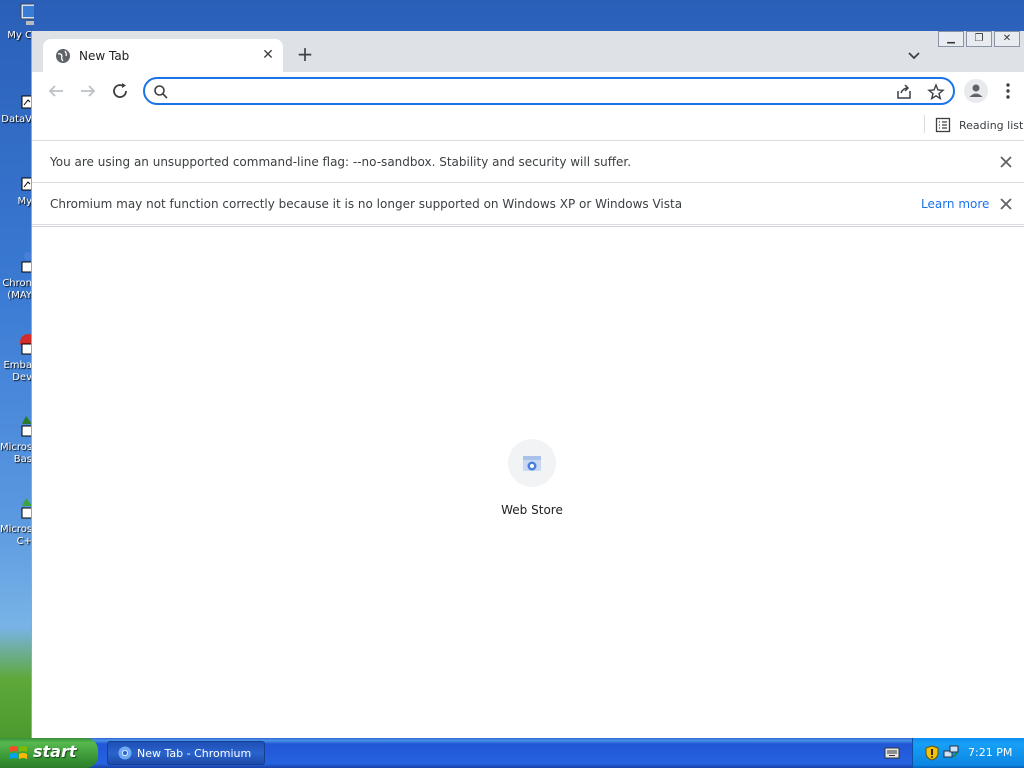 The width and height of the screenshot is (1024, 768). Describe the element at coordinates (951, 752) in the screenshot. I see `network-icon` at that location.